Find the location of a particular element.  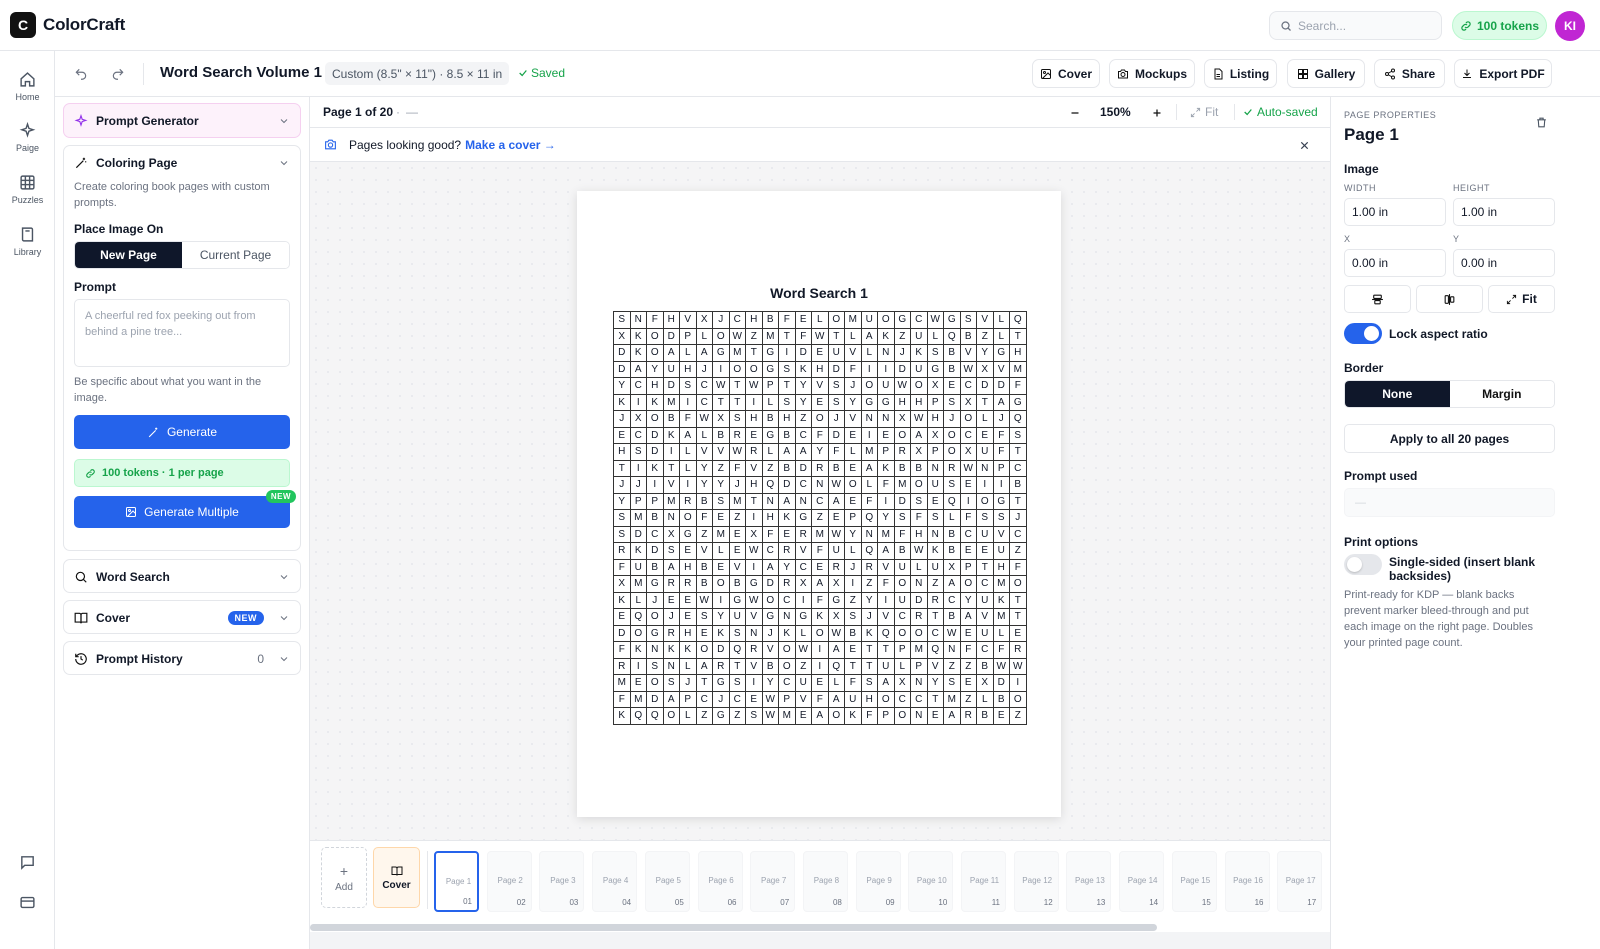

word-search-section: Word Search is located at coordinates (182, 576).